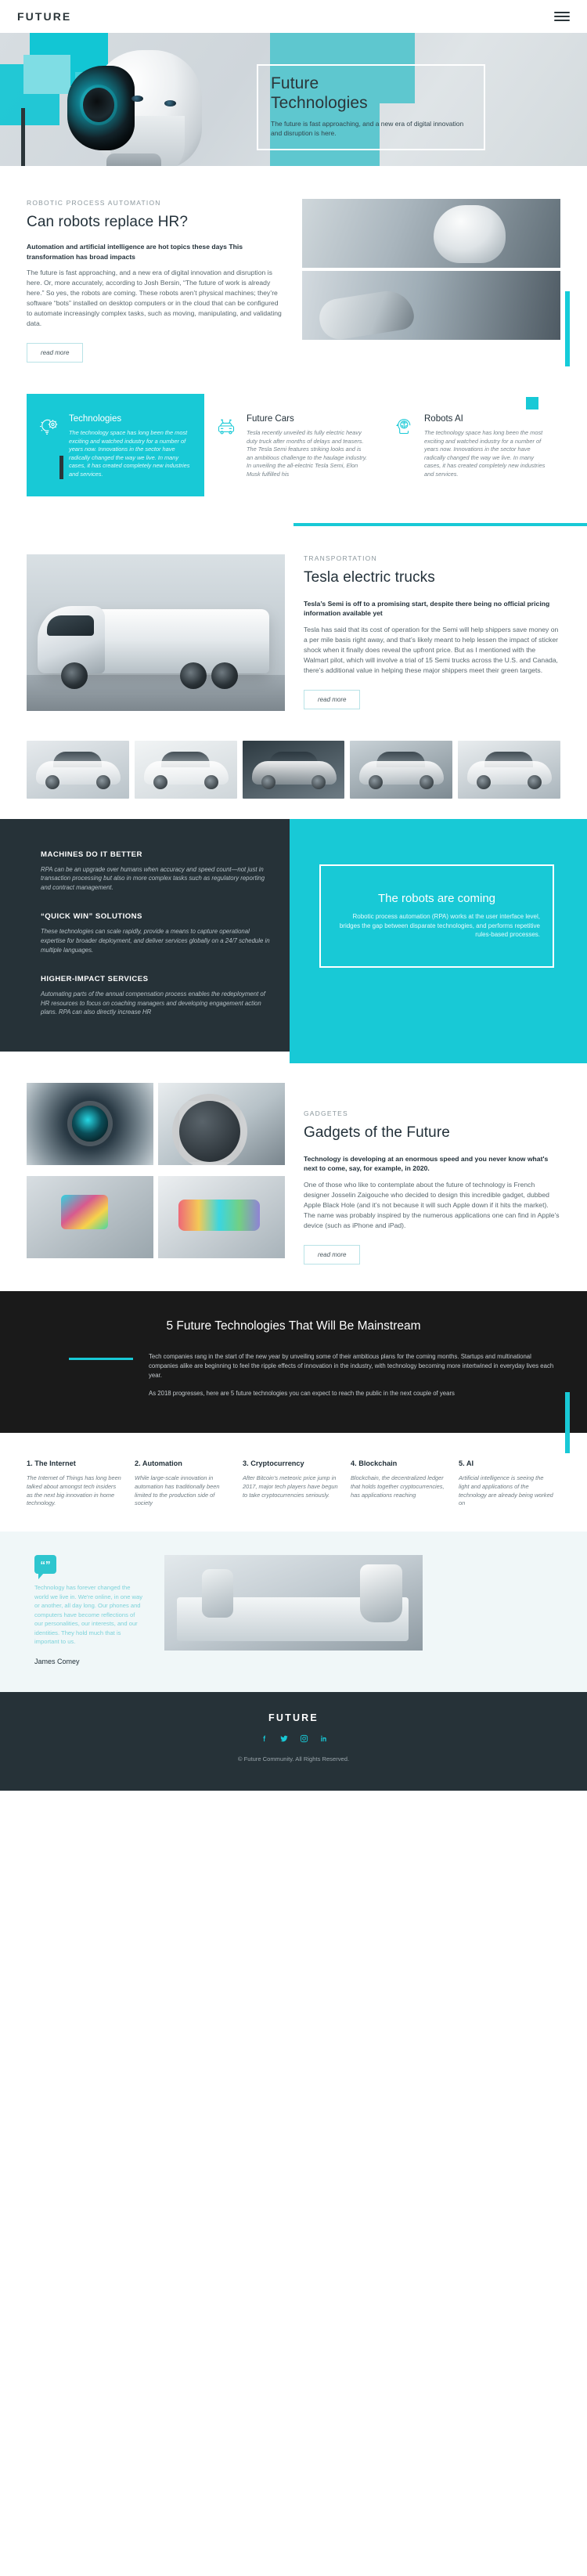  What do you see at coordinates (332, 1254) in the screenshot?
I see `gadgets-read-more-button: read more` at bounding box center [332, 1254].